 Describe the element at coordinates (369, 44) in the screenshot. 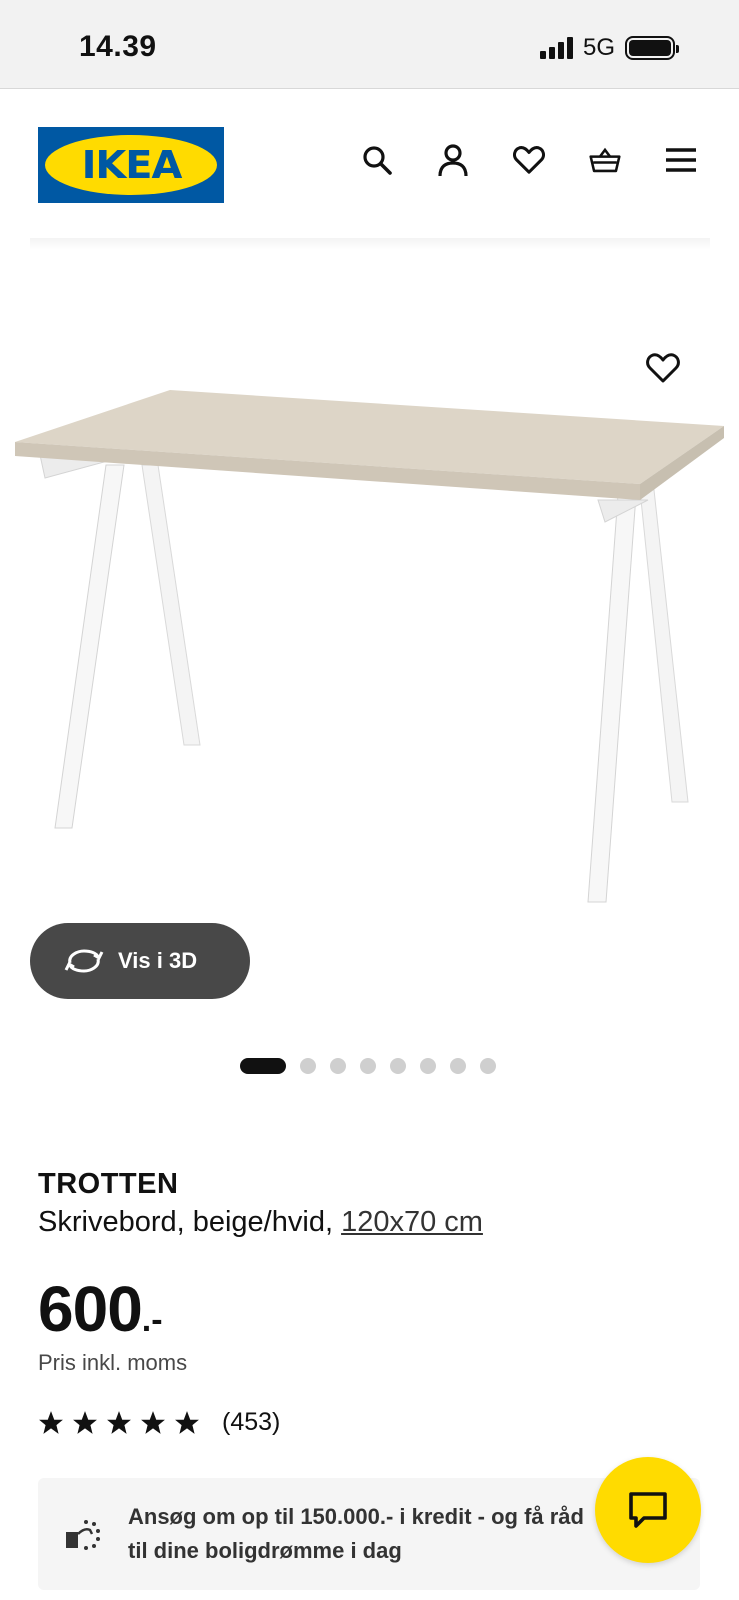

I see `status-bar: 14.39 5G` at that location.